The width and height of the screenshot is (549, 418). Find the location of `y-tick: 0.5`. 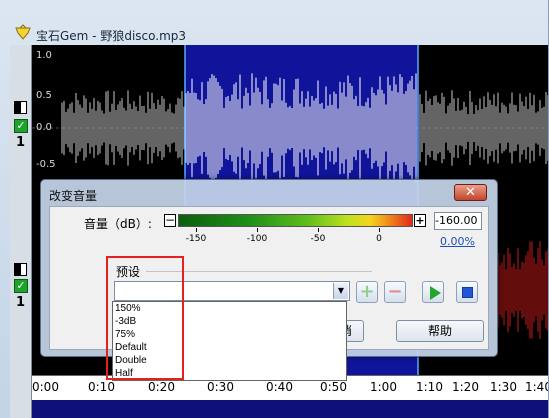

y-tick: 0.5 is located at coordinates (44, 95).